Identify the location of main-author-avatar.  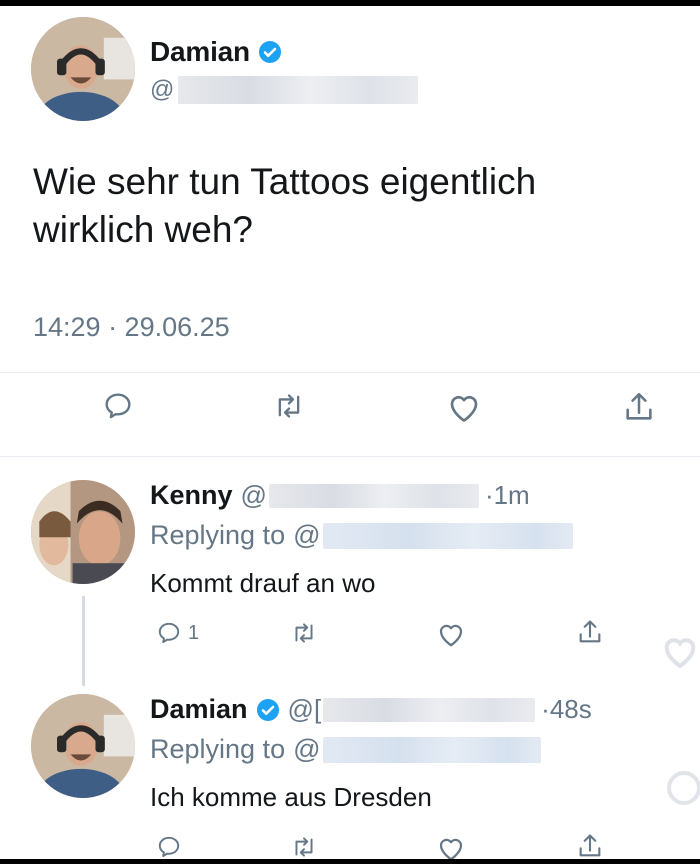
(83, 69).